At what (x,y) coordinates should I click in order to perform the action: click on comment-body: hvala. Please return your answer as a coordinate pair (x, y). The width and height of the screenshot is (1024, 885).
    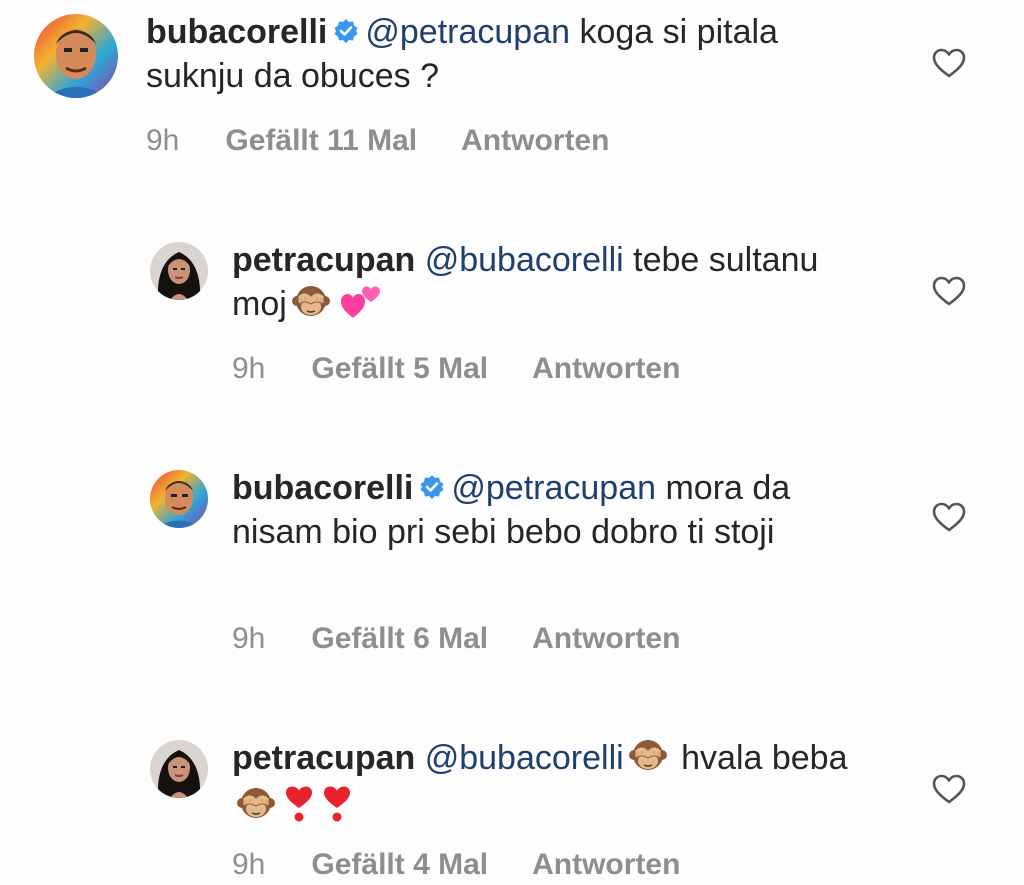
    Looking at the image, I should click on (722, 758).